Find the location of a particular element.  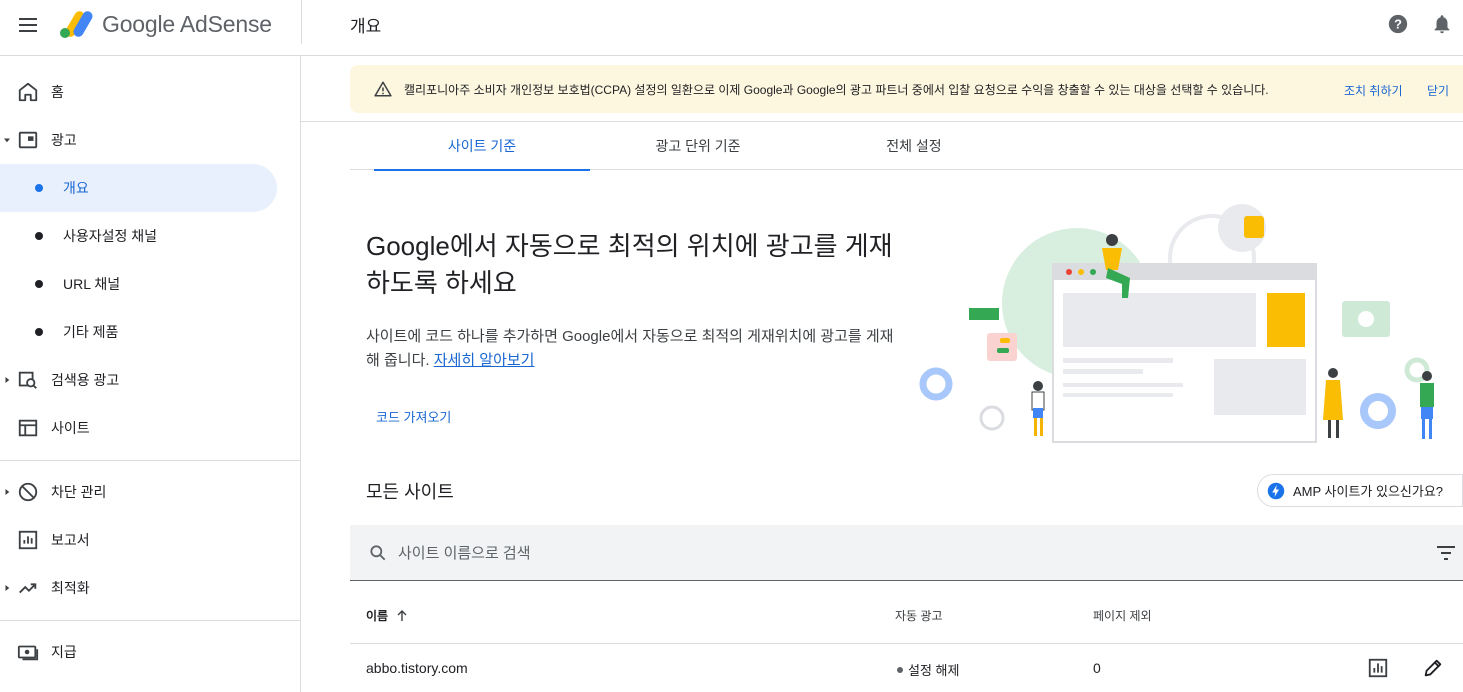

home-icon is located at coordinates (28, 92).